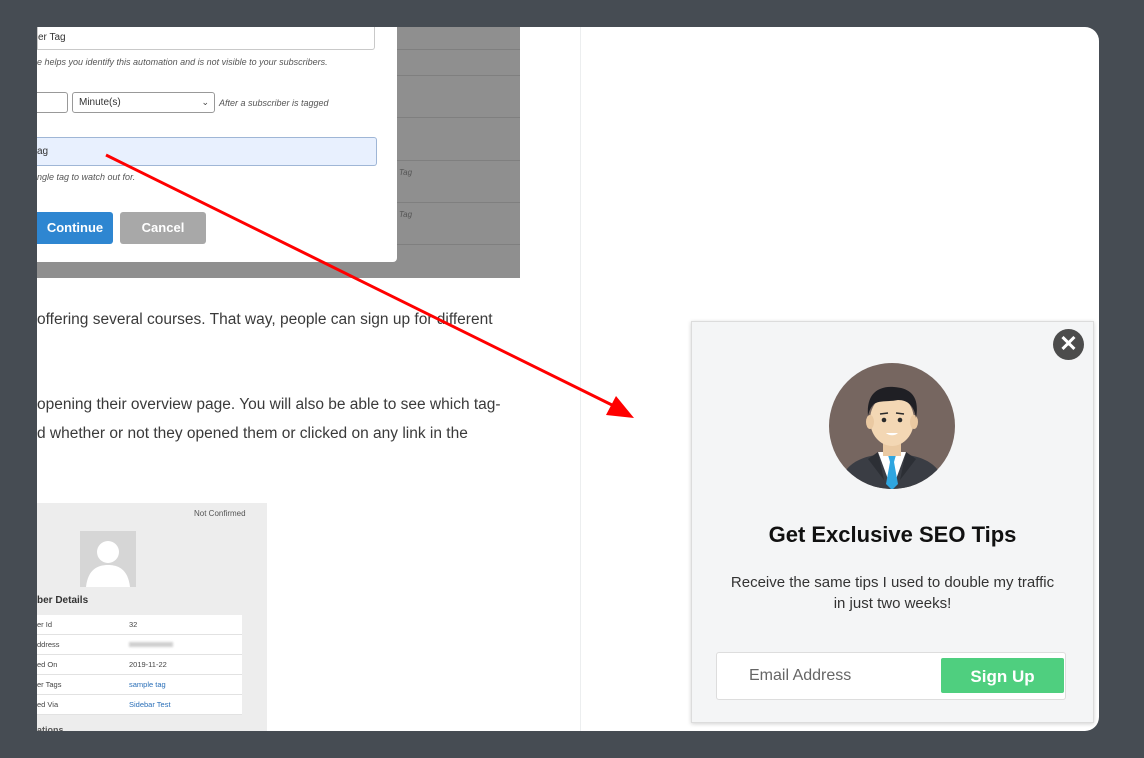  I want to click on cancel-button: Cancel, so click(163, 228).